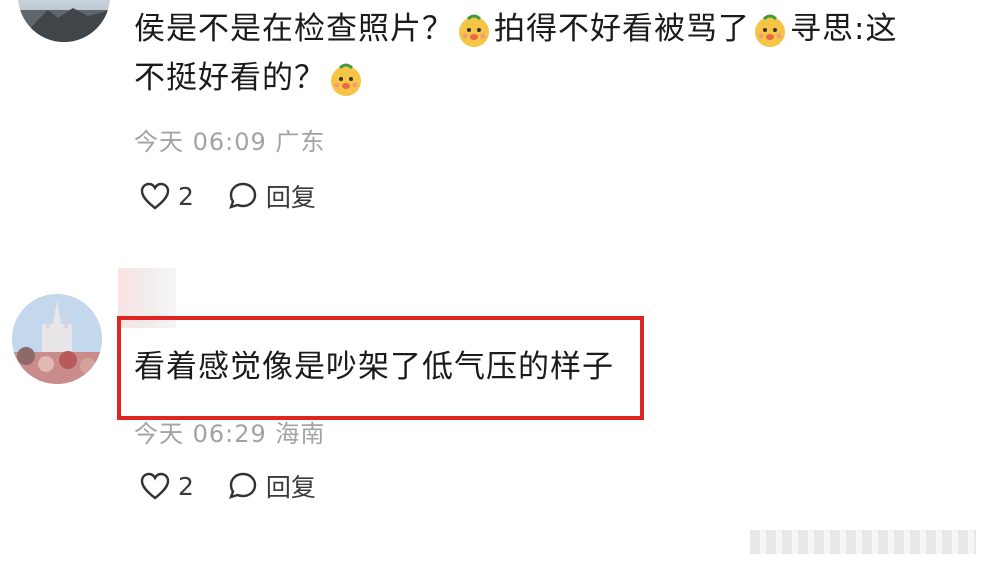 This screenshot has width=984, height=562. I want to click on blurred-watermark, so click(863, 542).